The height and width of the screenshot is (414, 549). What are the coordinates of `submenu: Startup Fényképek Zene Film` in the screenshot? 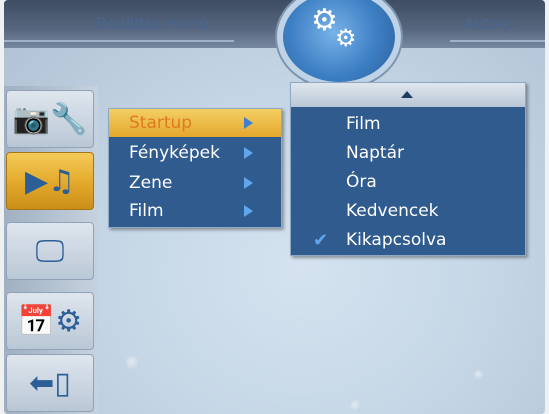 It's located at (195, 168).